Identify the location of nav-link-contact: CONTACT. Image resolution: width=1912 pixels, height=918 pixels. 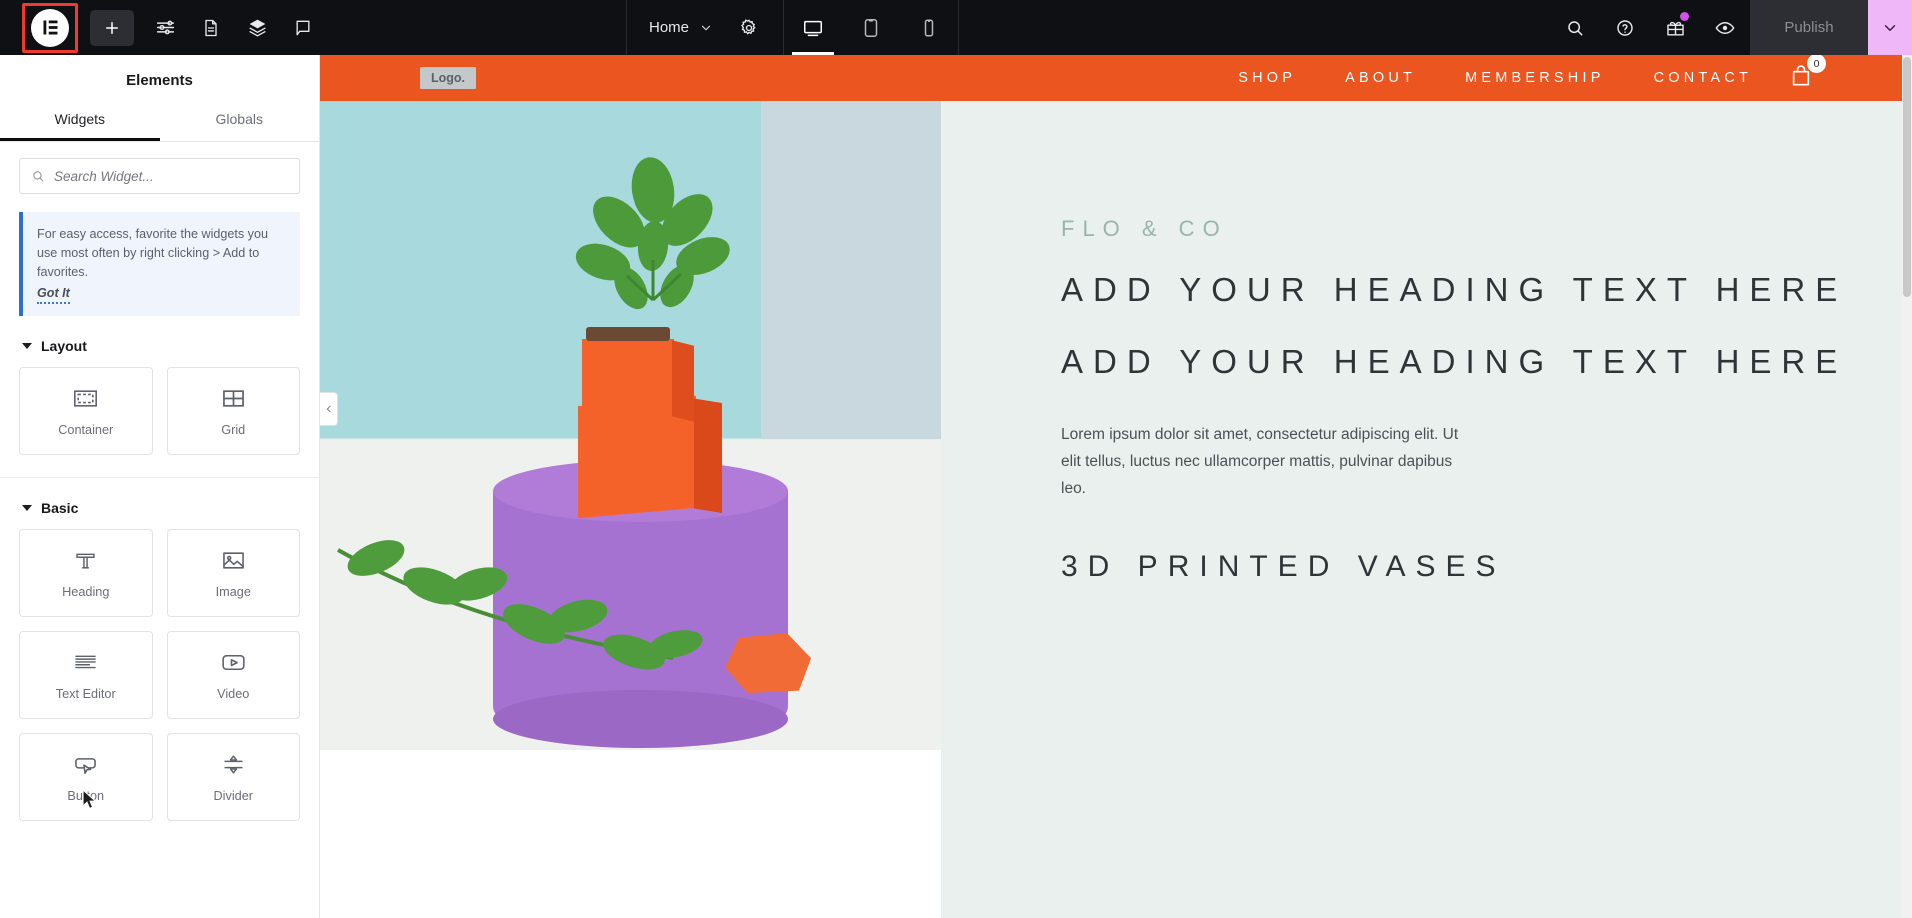
(1703, 78).